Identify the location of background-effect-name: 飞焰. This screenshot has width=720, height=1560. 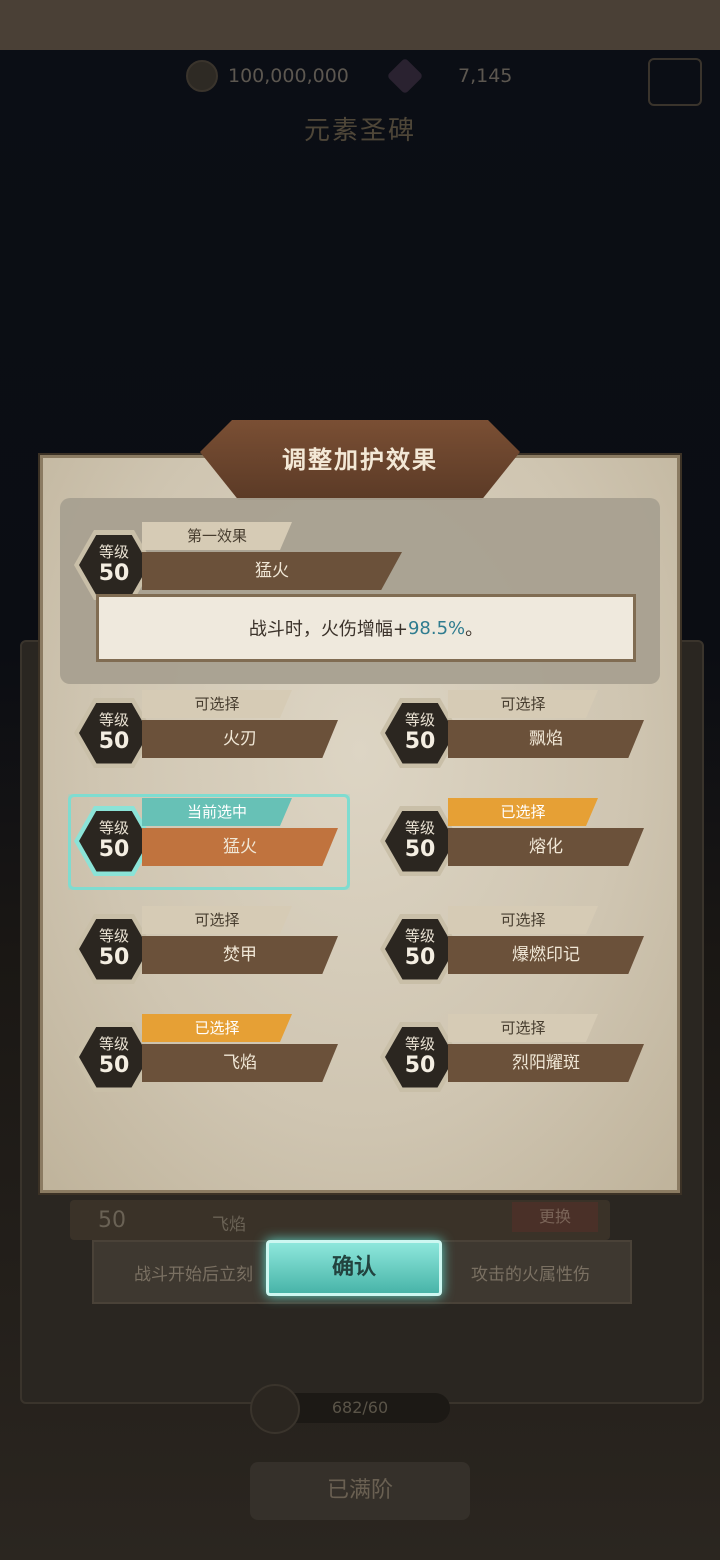
(229, 1225).